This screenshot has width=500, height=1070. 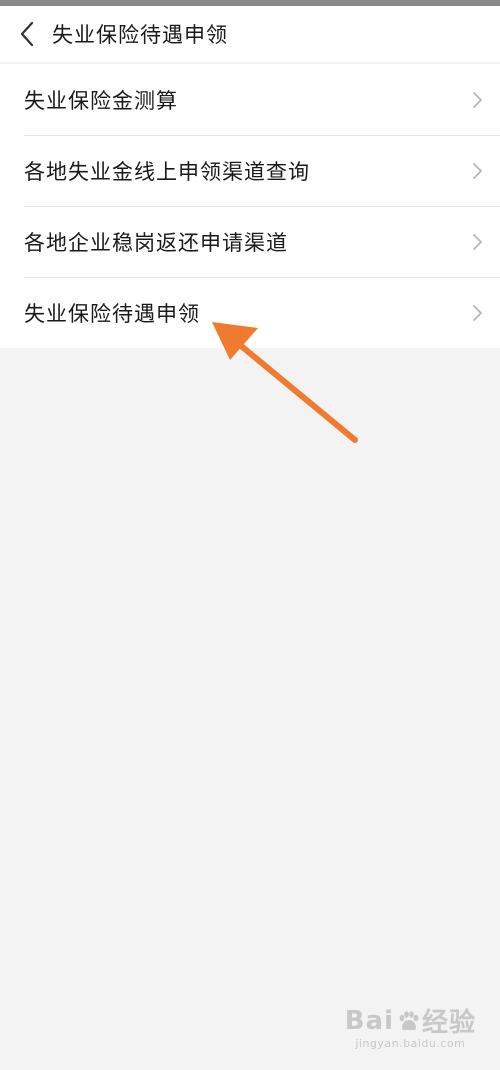 What do you see at coordinates (156, 242) in the screenshot?
I see `menu-item-label: 各地企业稳岗返还申请渠道` at bounding box center [156, 242].